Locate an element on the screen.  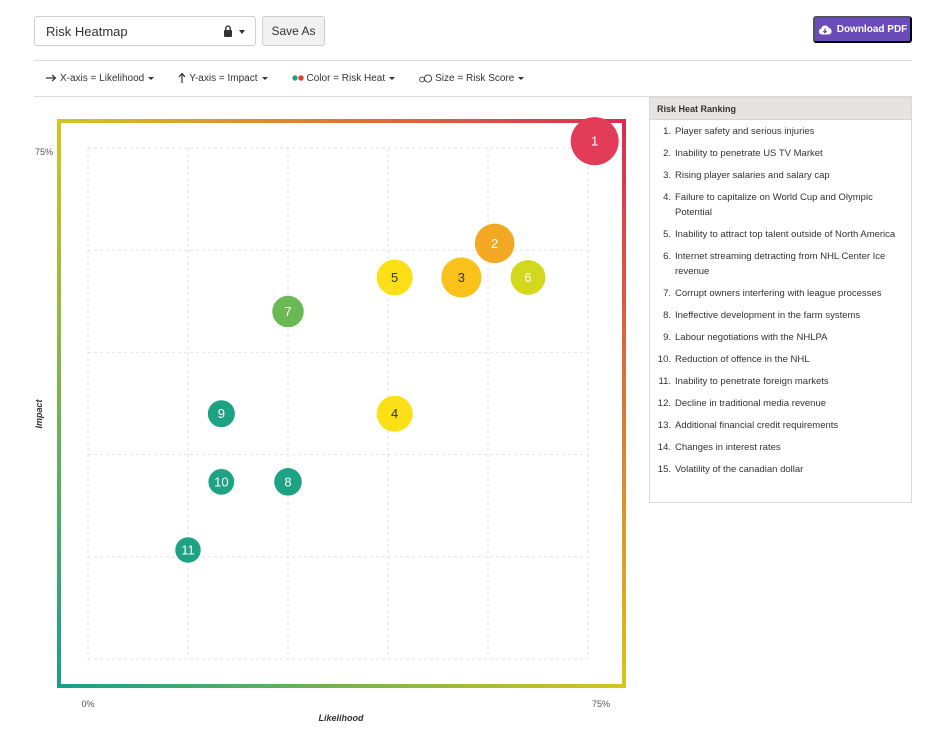
color-dots-icon is located at coordinates (297, 78).